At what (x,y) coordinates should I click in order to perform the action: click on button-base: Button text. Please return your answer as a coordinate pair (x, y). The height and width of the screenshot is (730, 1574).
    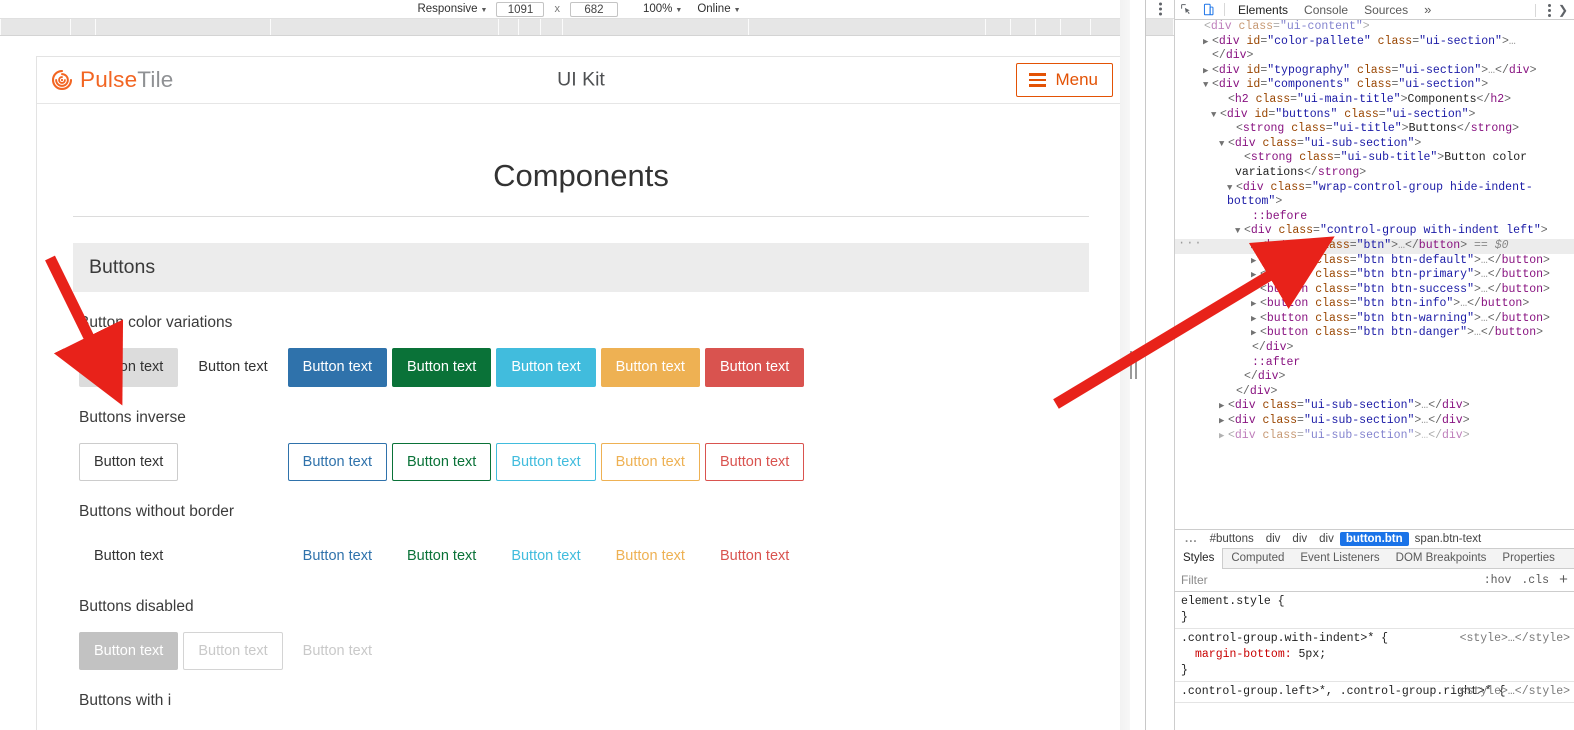
    Looking at the image, I should click on (129, 367).